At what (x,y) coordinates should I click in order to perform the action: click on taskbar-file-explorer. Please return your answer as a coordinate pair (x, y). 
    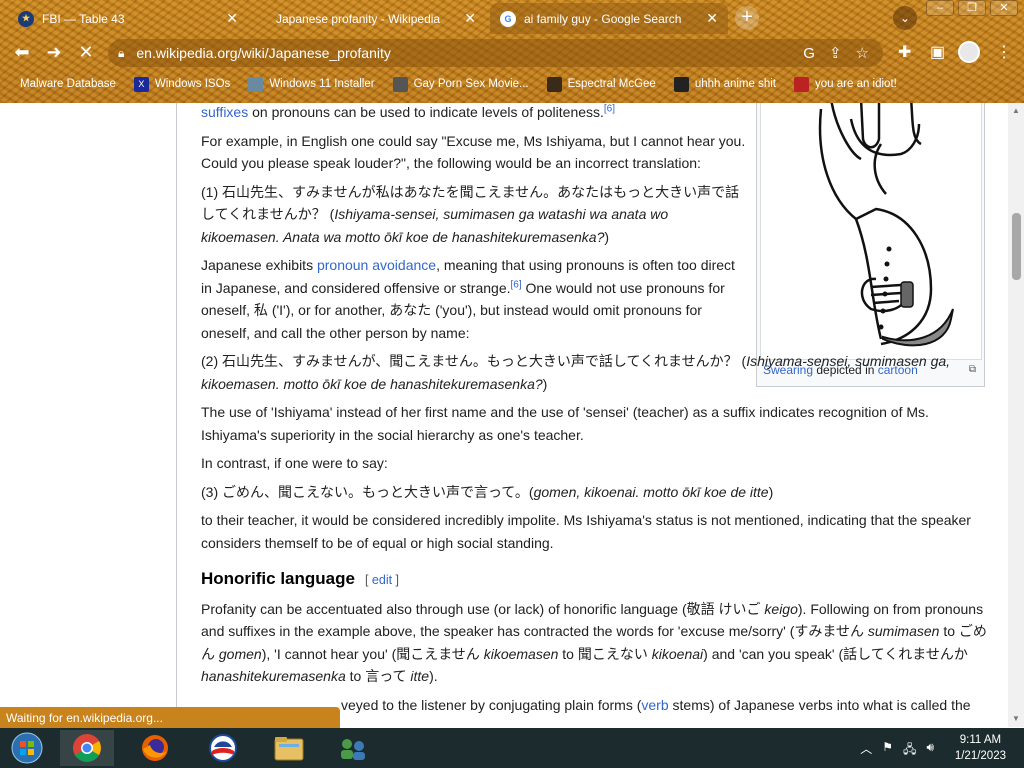
    Looking at the image, I should click on (289, 748).